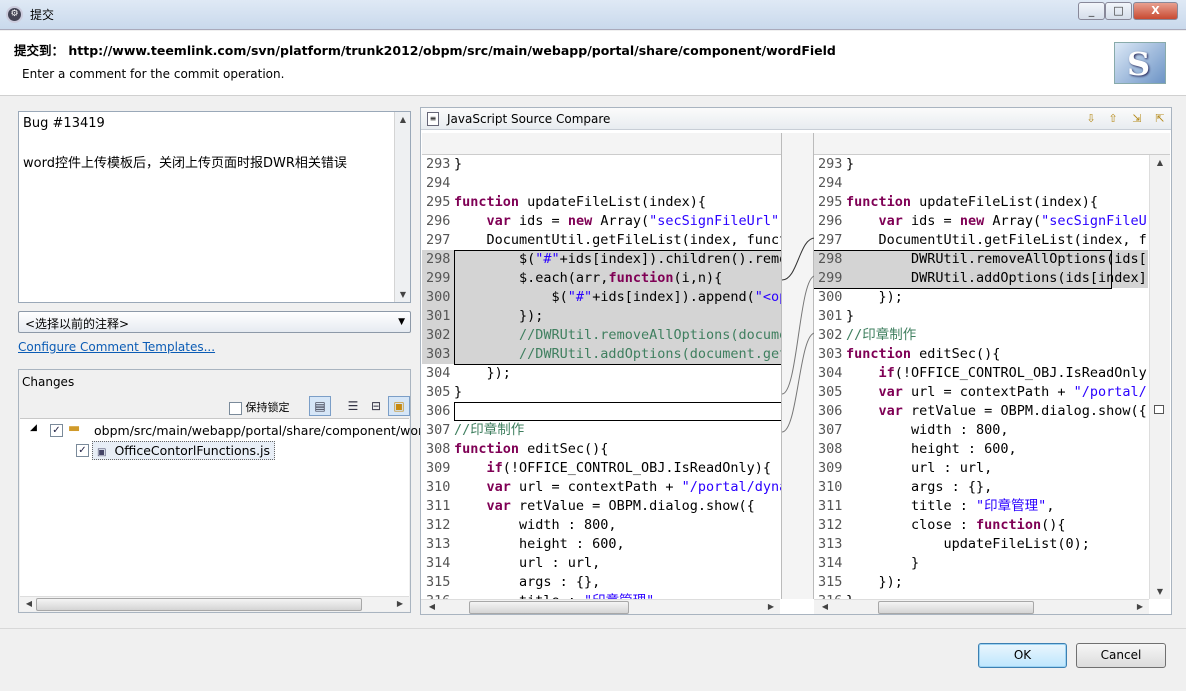 The width and height of the screenshot is (1186, 691). I want to click on compare-vertical-scrollbar: ▲ ▼, so click(1159, 377).